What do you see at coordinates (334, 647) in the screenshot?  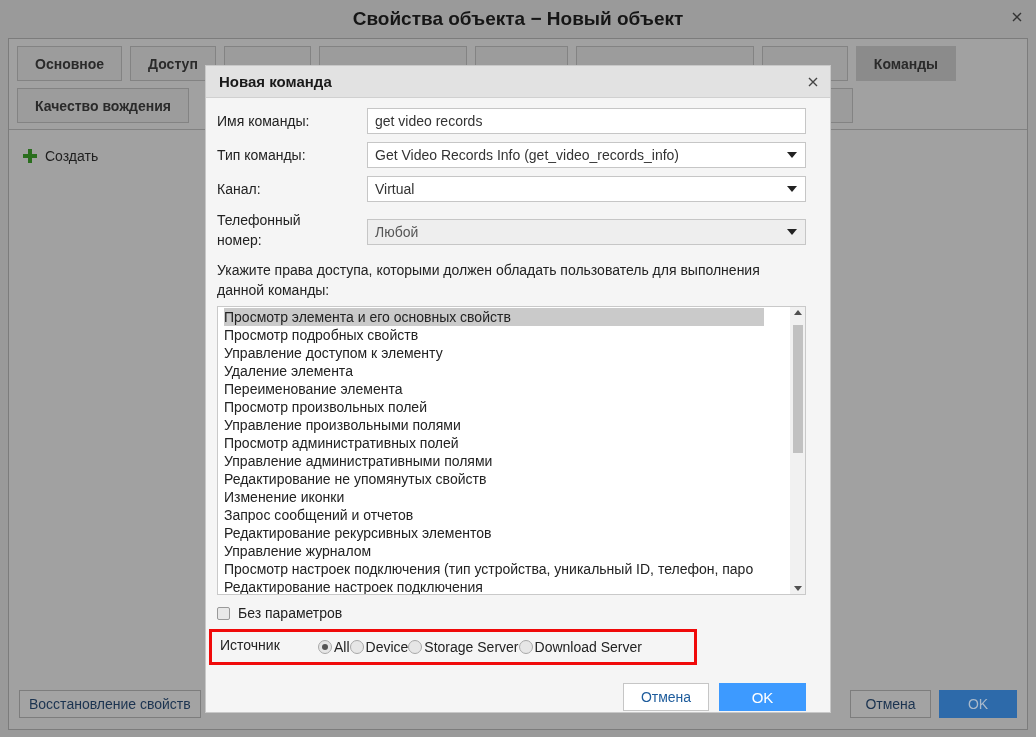 I see `radio-option: All` at bounding box center [334, 647].